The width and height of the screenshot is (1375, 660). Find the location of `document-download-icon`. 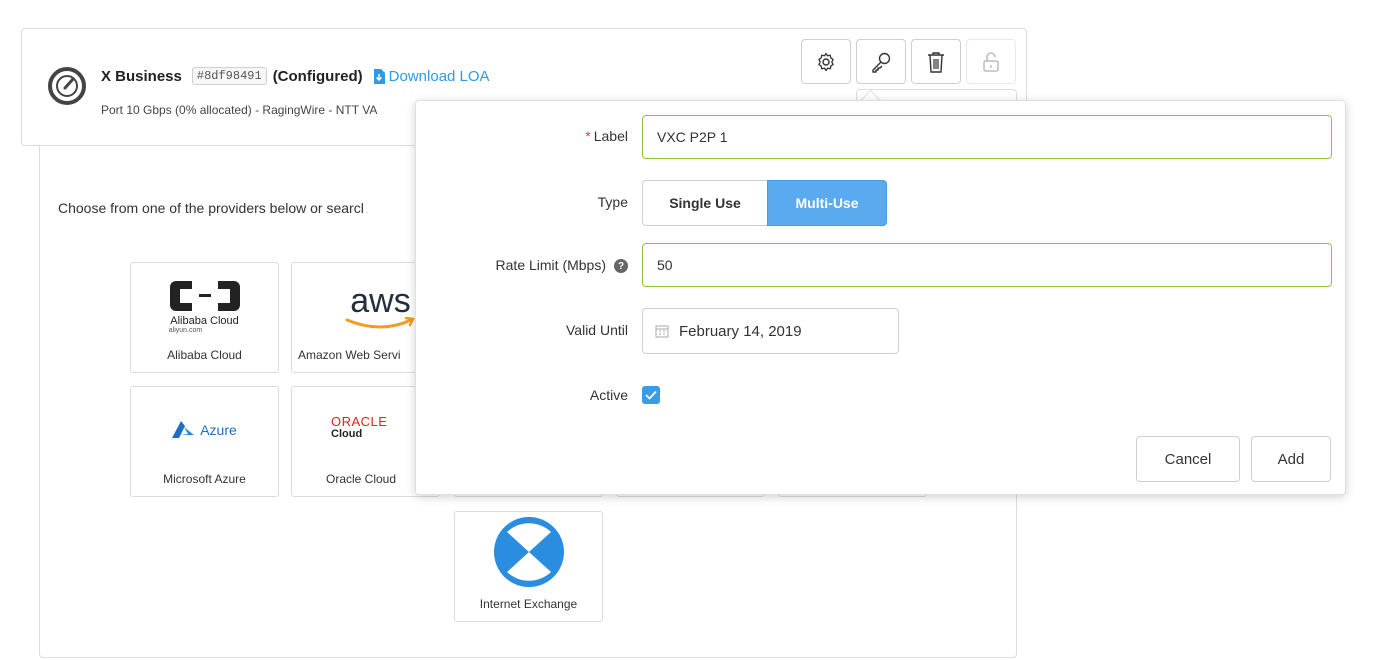

document-download-icon is located at coordinates (379, 76).